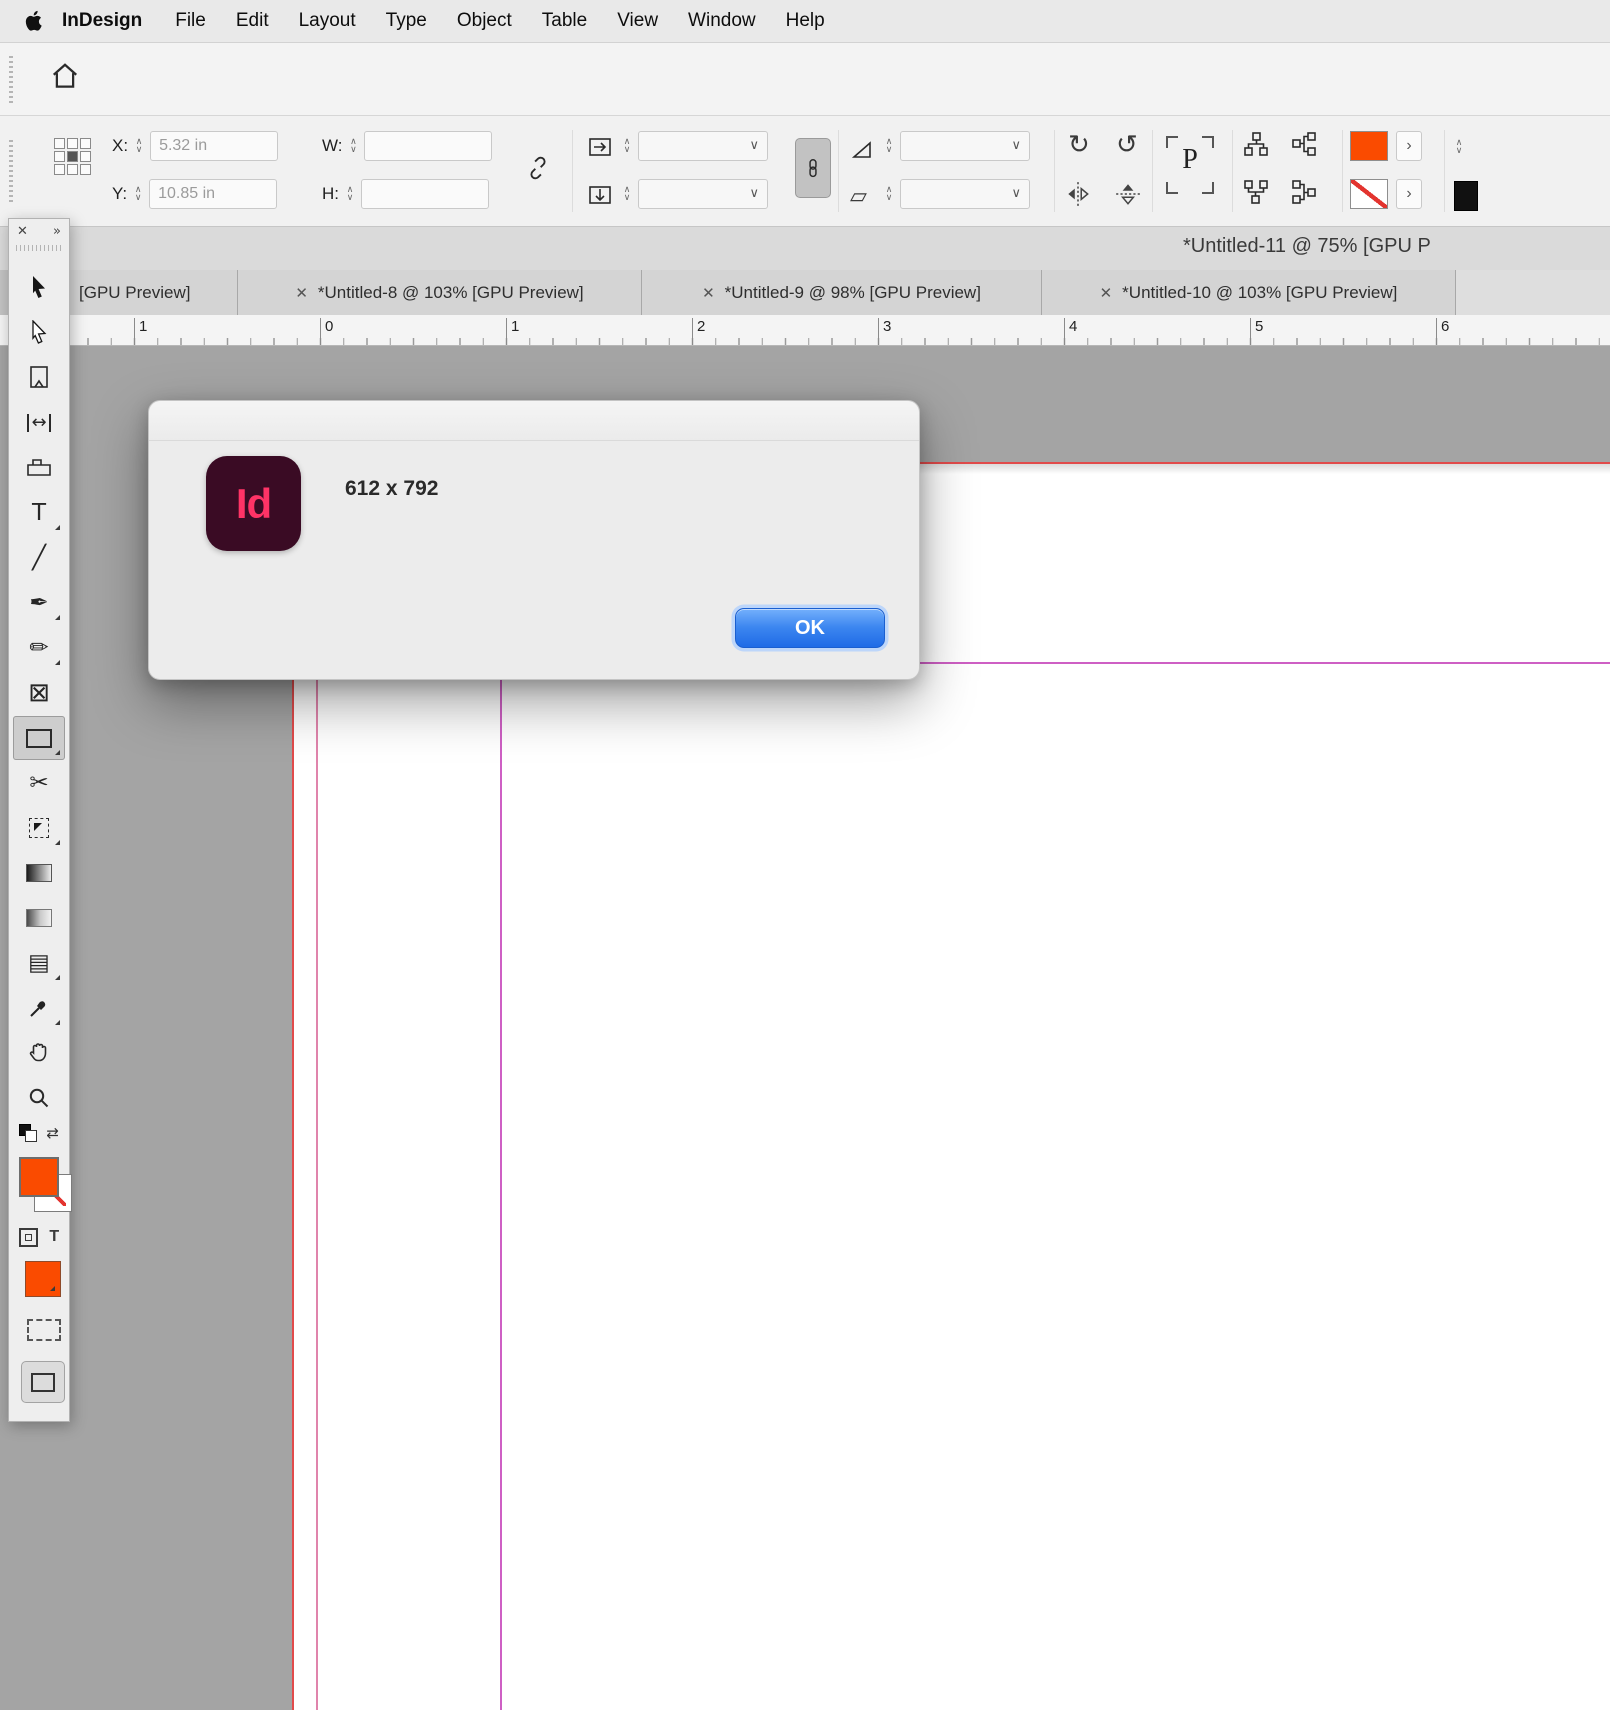  I want to click on fill-color-swatch, so click(1369, 146).